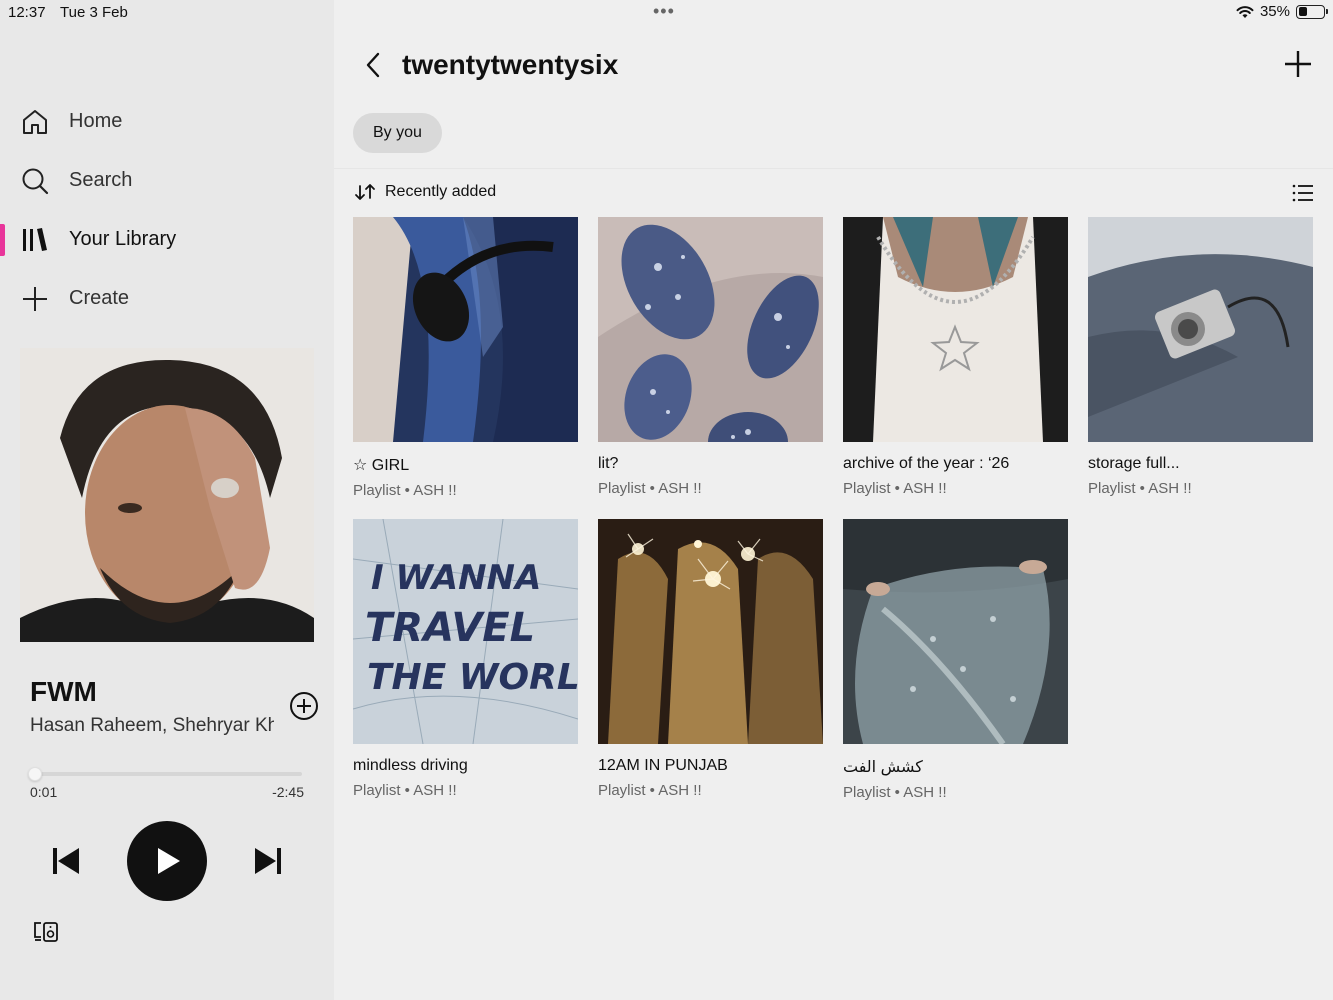 Image resolution: width=1333 pixels, height=1000 pixels. Describe the element at coordinates (608, 463) in the screenshot. I see `playlist-name: lit?` at that location.